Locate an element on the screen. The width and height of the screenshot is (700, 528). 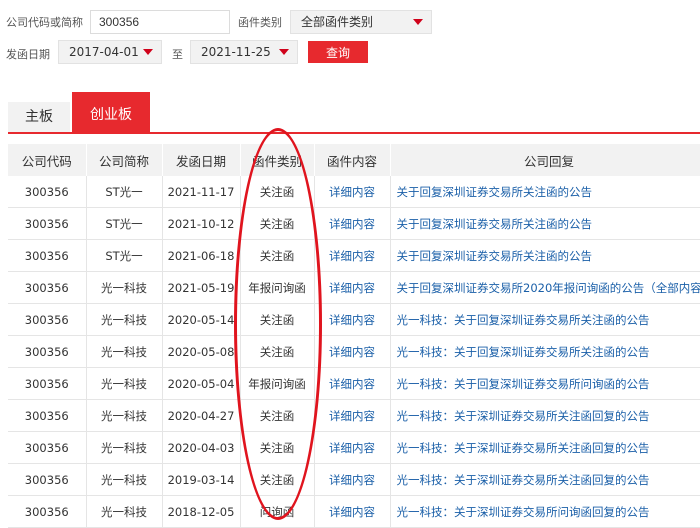
code-label: 公司代码或简称 is located at coordinates (44, 22).